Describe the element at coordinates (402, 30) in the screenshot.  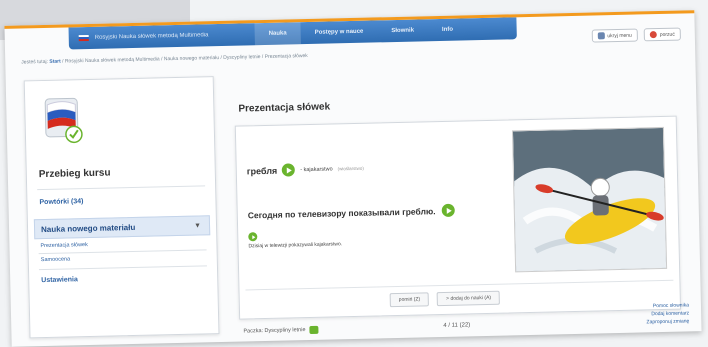
I see `tab-slownik: Słownik` at that location.